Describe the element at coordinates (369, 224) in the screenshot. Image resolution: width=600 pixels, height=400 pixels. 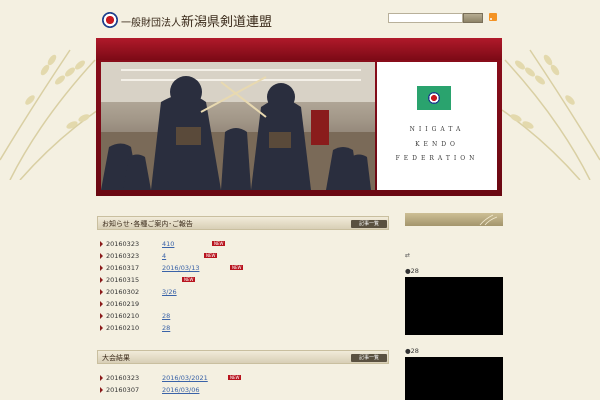
I see `news-list-button: 記事一覧` at that location.